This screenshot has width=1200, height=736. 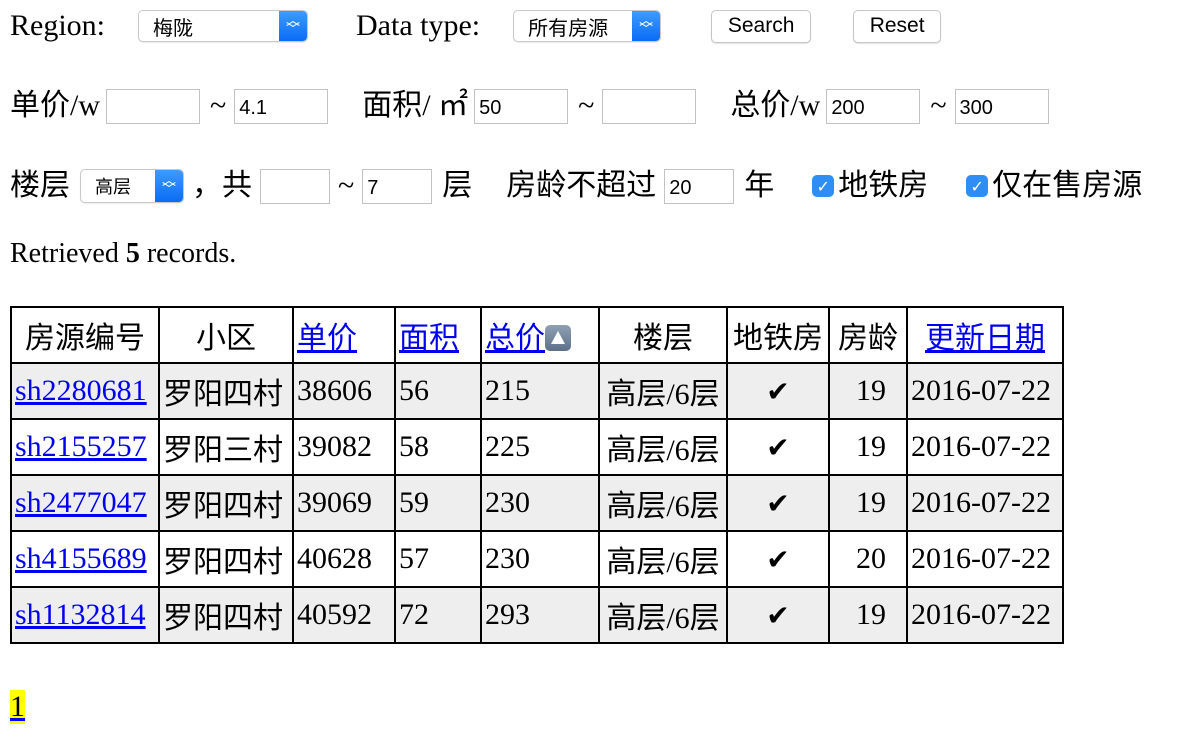 I want to click on unit-price-cell: 39069, so click(x=344, y=503).